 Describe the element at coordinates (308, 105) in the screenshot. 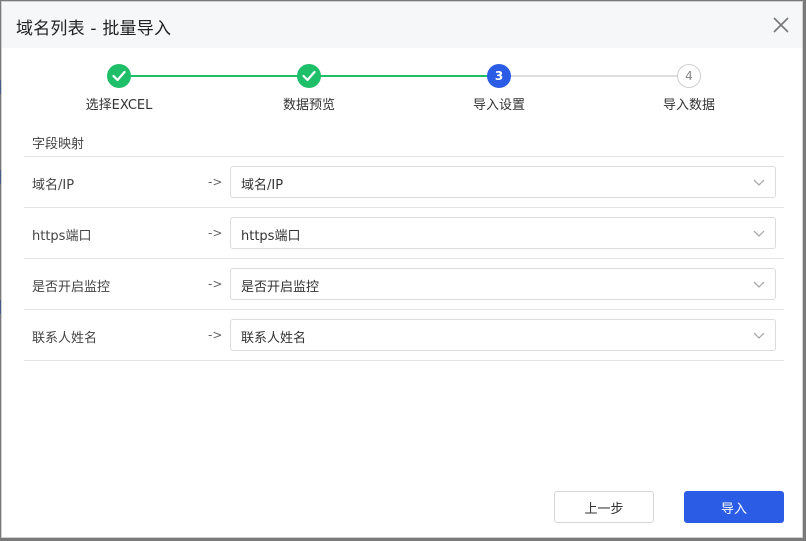

I see `step-label: 数据预览` at that location.